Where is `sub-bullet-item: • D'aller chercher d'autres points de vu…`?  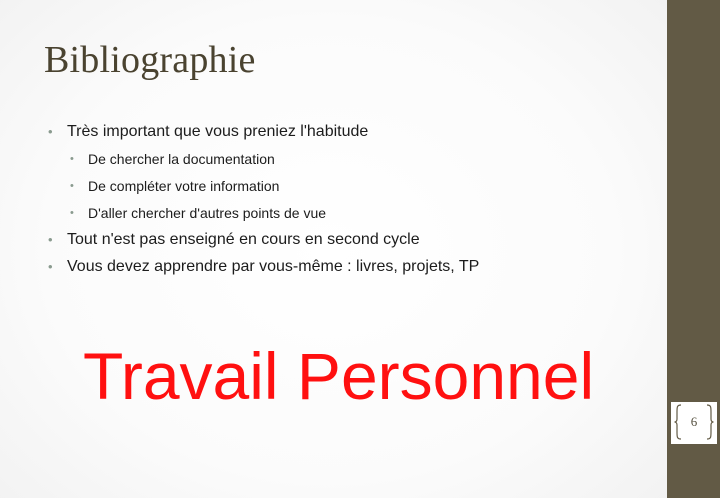 sub-bullet-item: • D'aller chercher d'autres points de vu… is located at coordinates (346, 214).